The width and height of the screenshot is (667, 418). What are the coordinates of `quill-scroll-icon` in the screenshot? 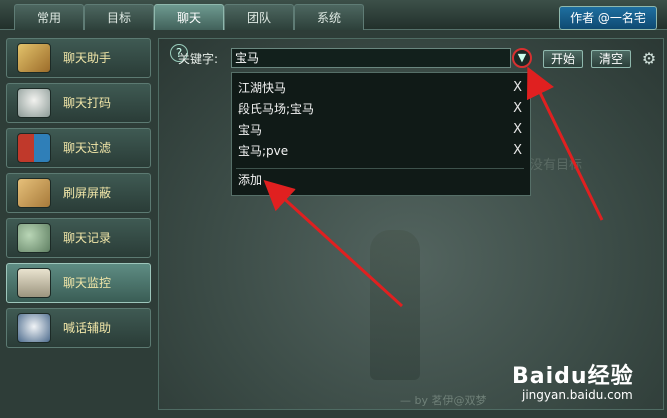 It's located at (34, 58).